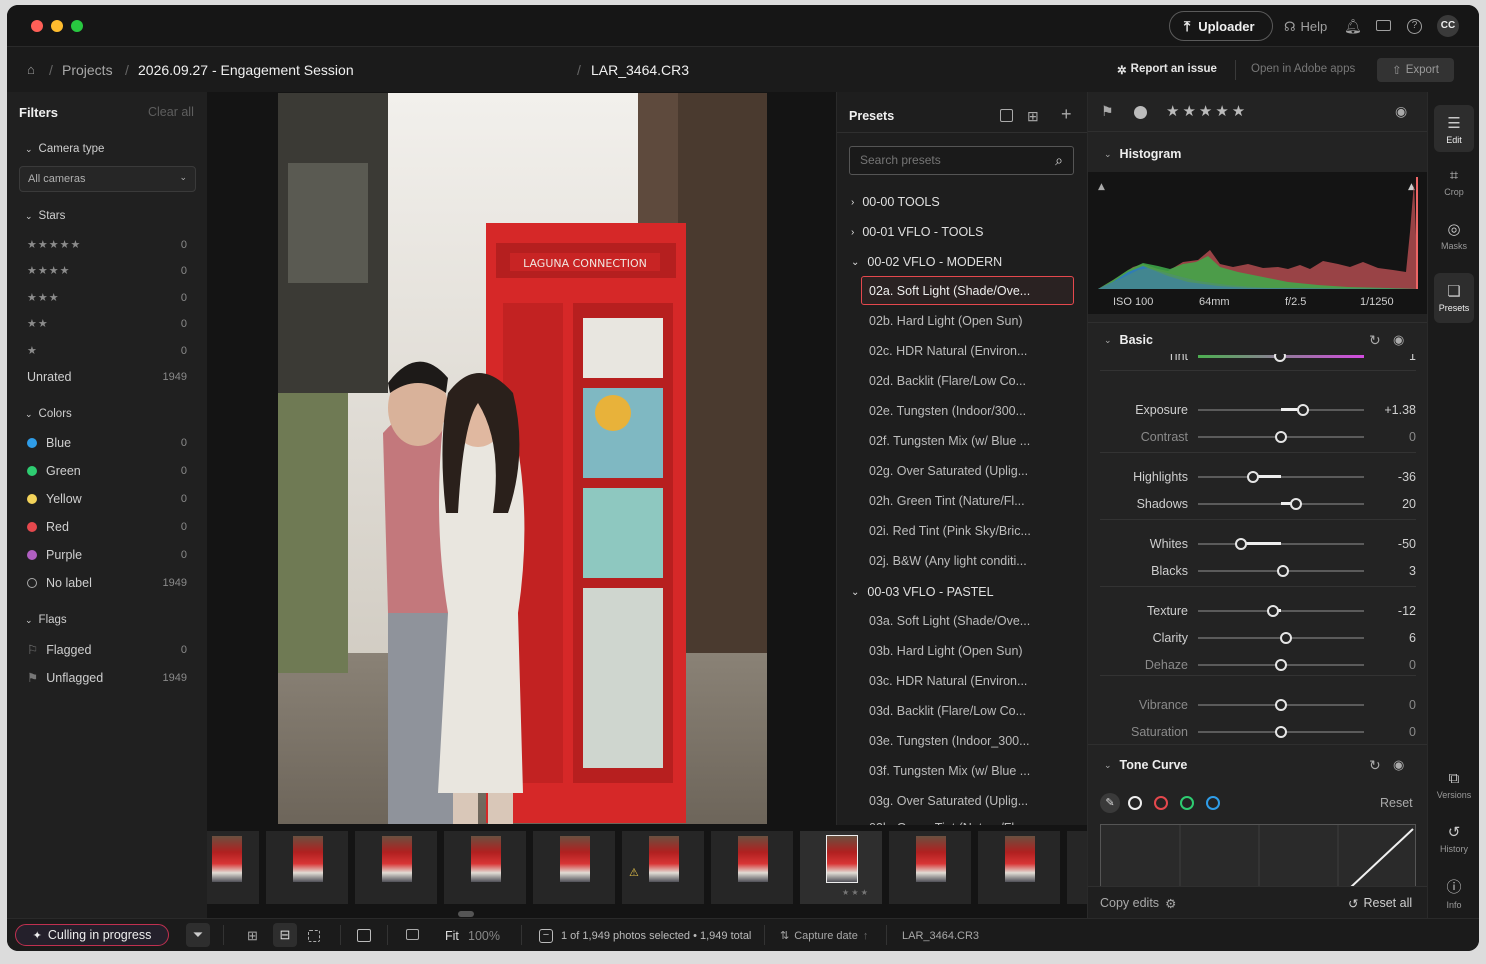  I want to click on preset-item: 02b. Hard Light (Open Sun), so click(946, 321).